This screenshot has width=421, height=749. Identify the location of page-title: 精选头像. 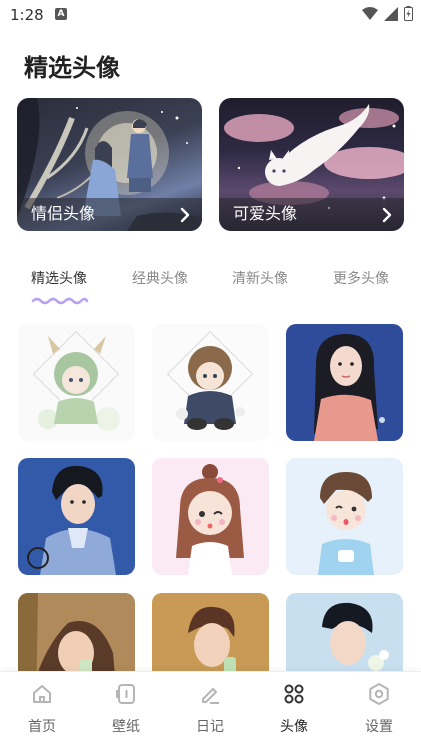
(72, 68).